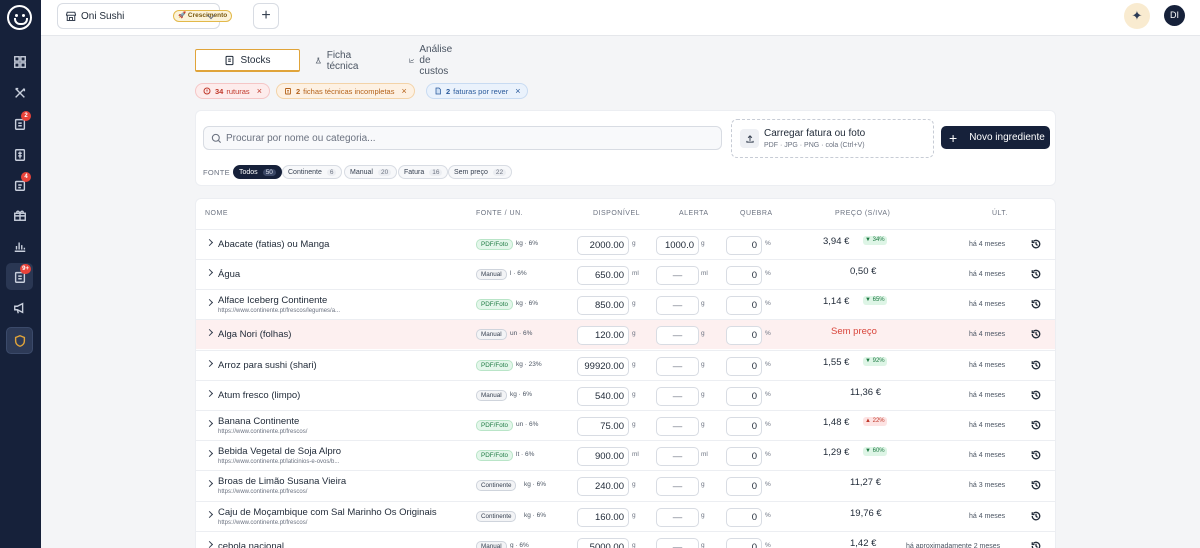  What do you see at coordinates (499, 213) in the screenshot?
I see `col-source: FONTE / UN.` at bounding box center [499, 213].